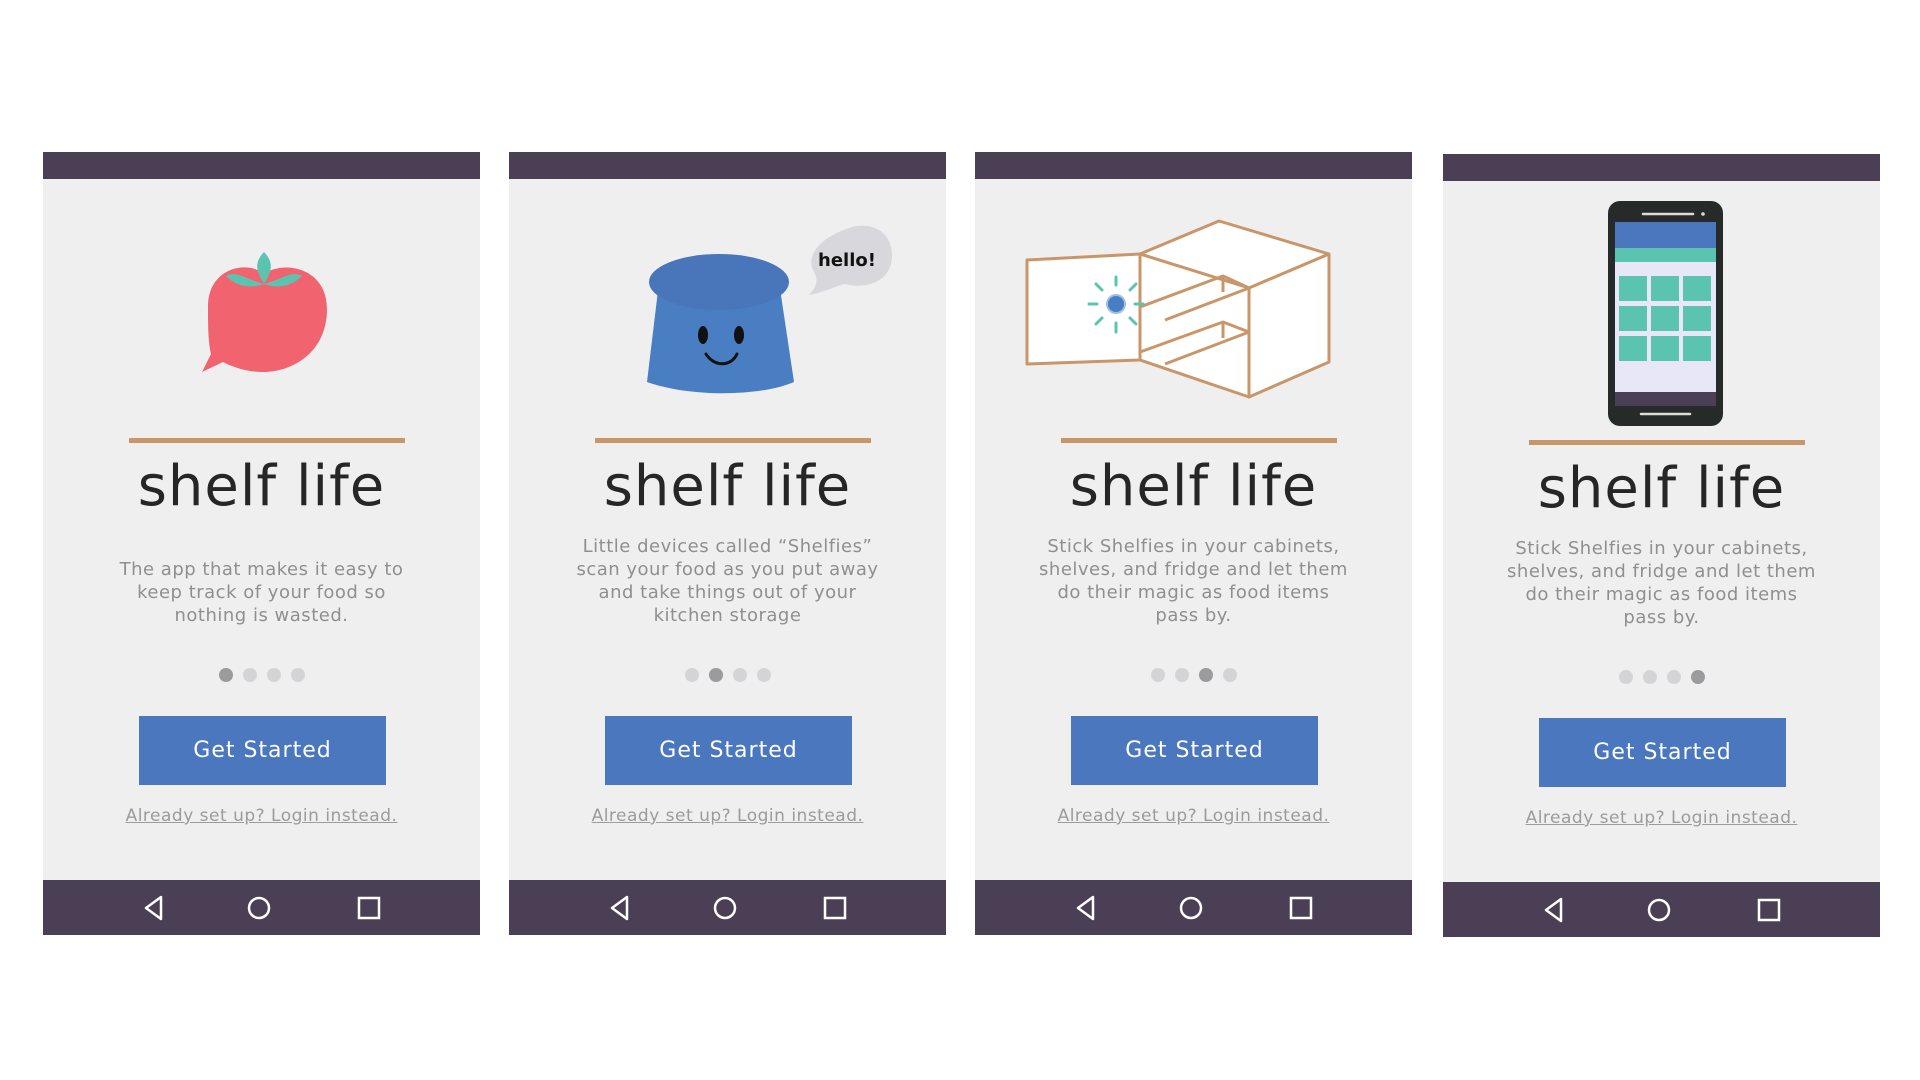 This screenshot has height=1080, width=1920. Describe the element at coordinates (261, 312) in the screenshot. I see `tomato-speech-icon` at that location.